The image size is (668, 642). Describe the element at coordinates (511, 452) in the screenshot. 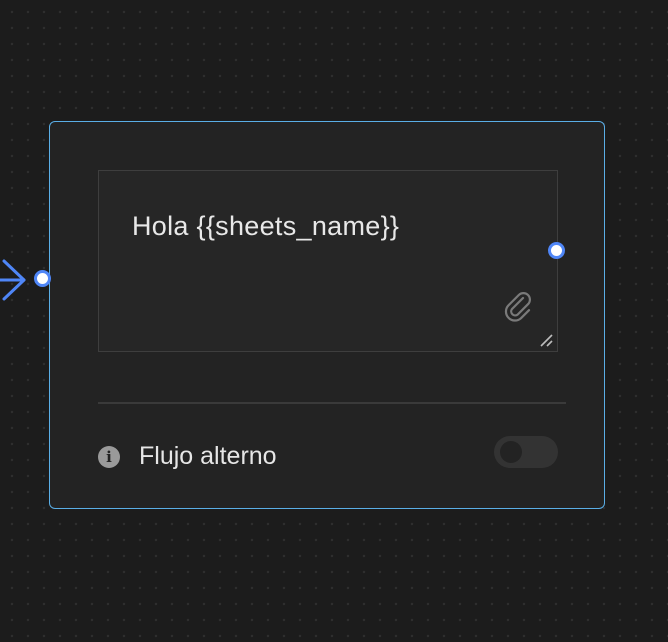

I see `toggle-knob` at that location.